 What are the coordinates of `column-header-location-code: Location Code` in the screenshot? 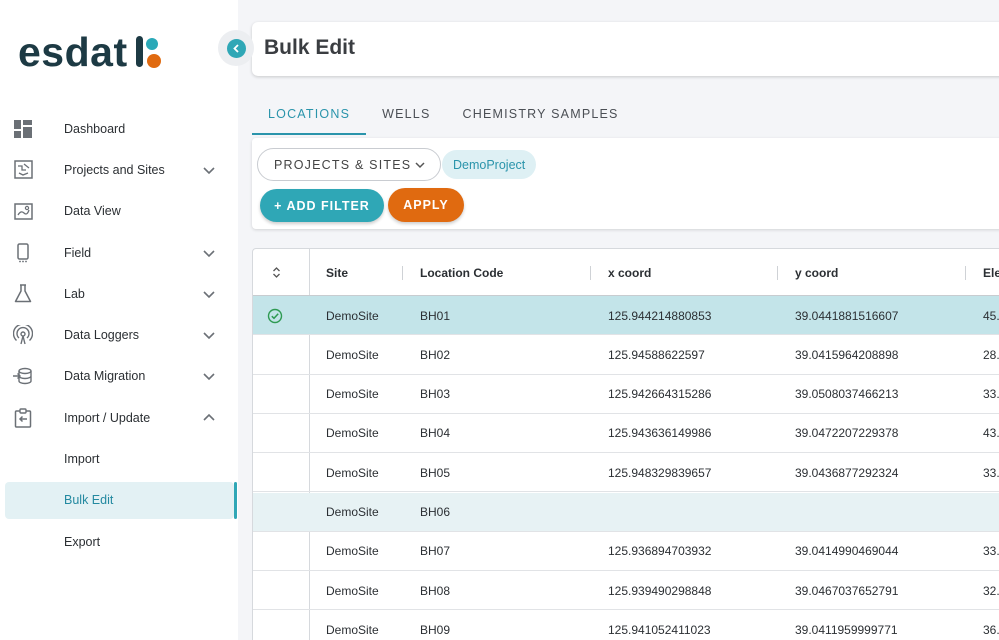 It's located at (461, 272).